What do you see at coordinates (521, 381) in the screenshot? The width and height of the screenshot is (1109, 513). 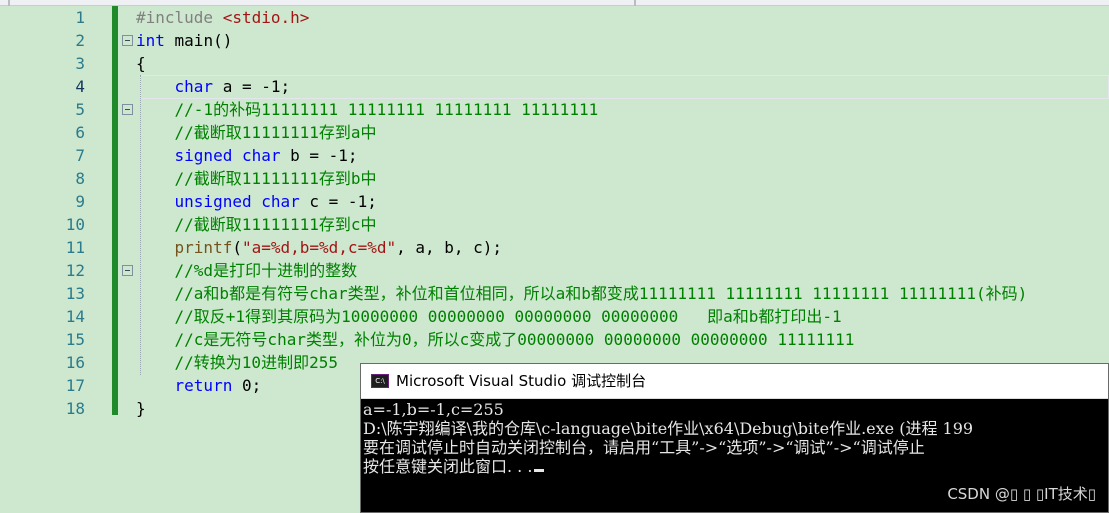 I see `console-title: Microsoft Visual Studio 调试控制台` at bounding box center [521, 381].